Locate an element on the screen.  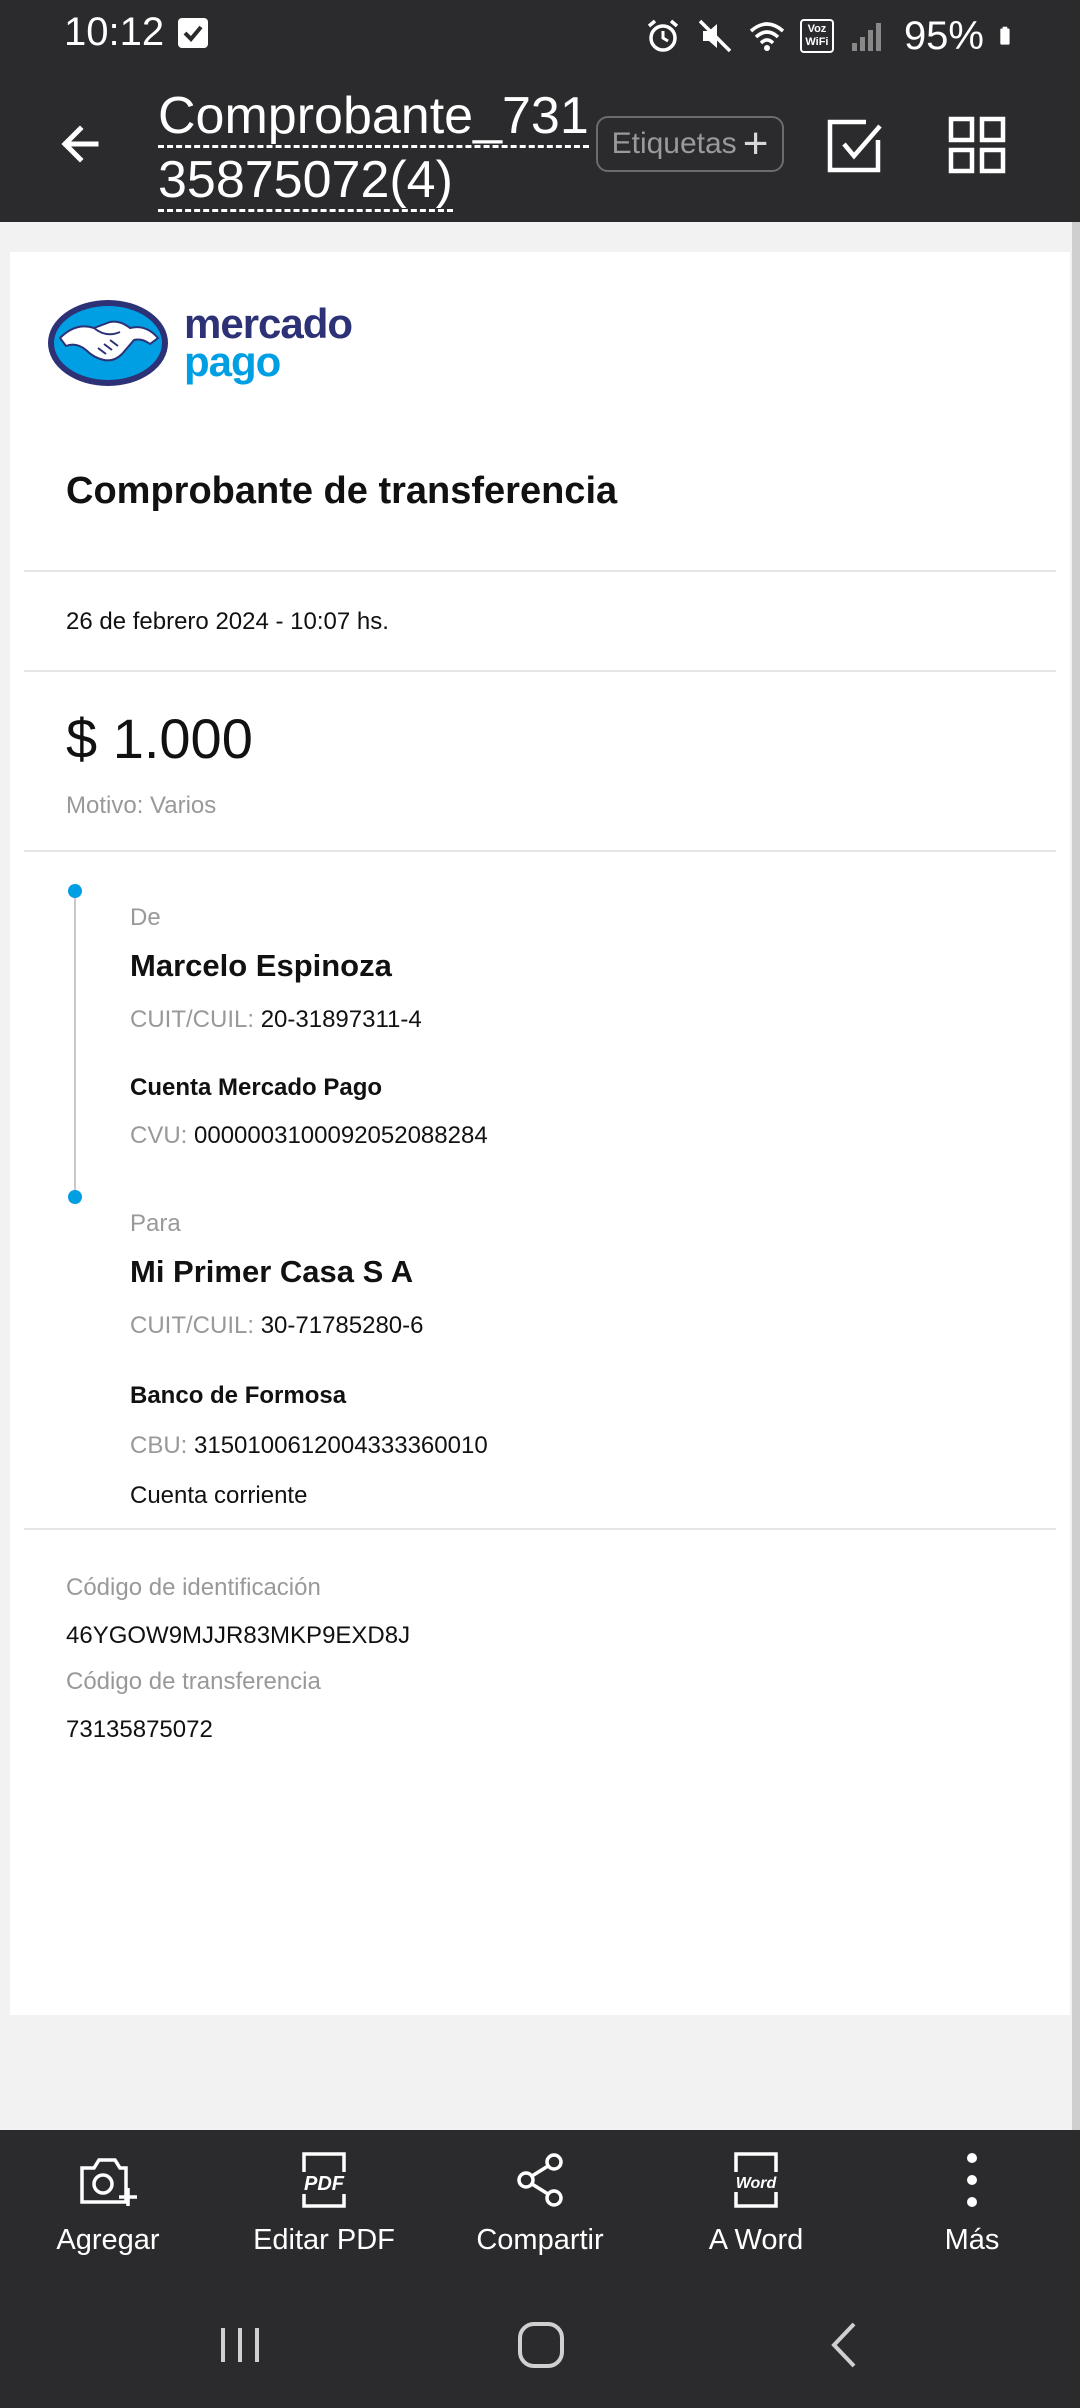
vowifi-badge: Voz WiFi is located at coordinates (816, 36).